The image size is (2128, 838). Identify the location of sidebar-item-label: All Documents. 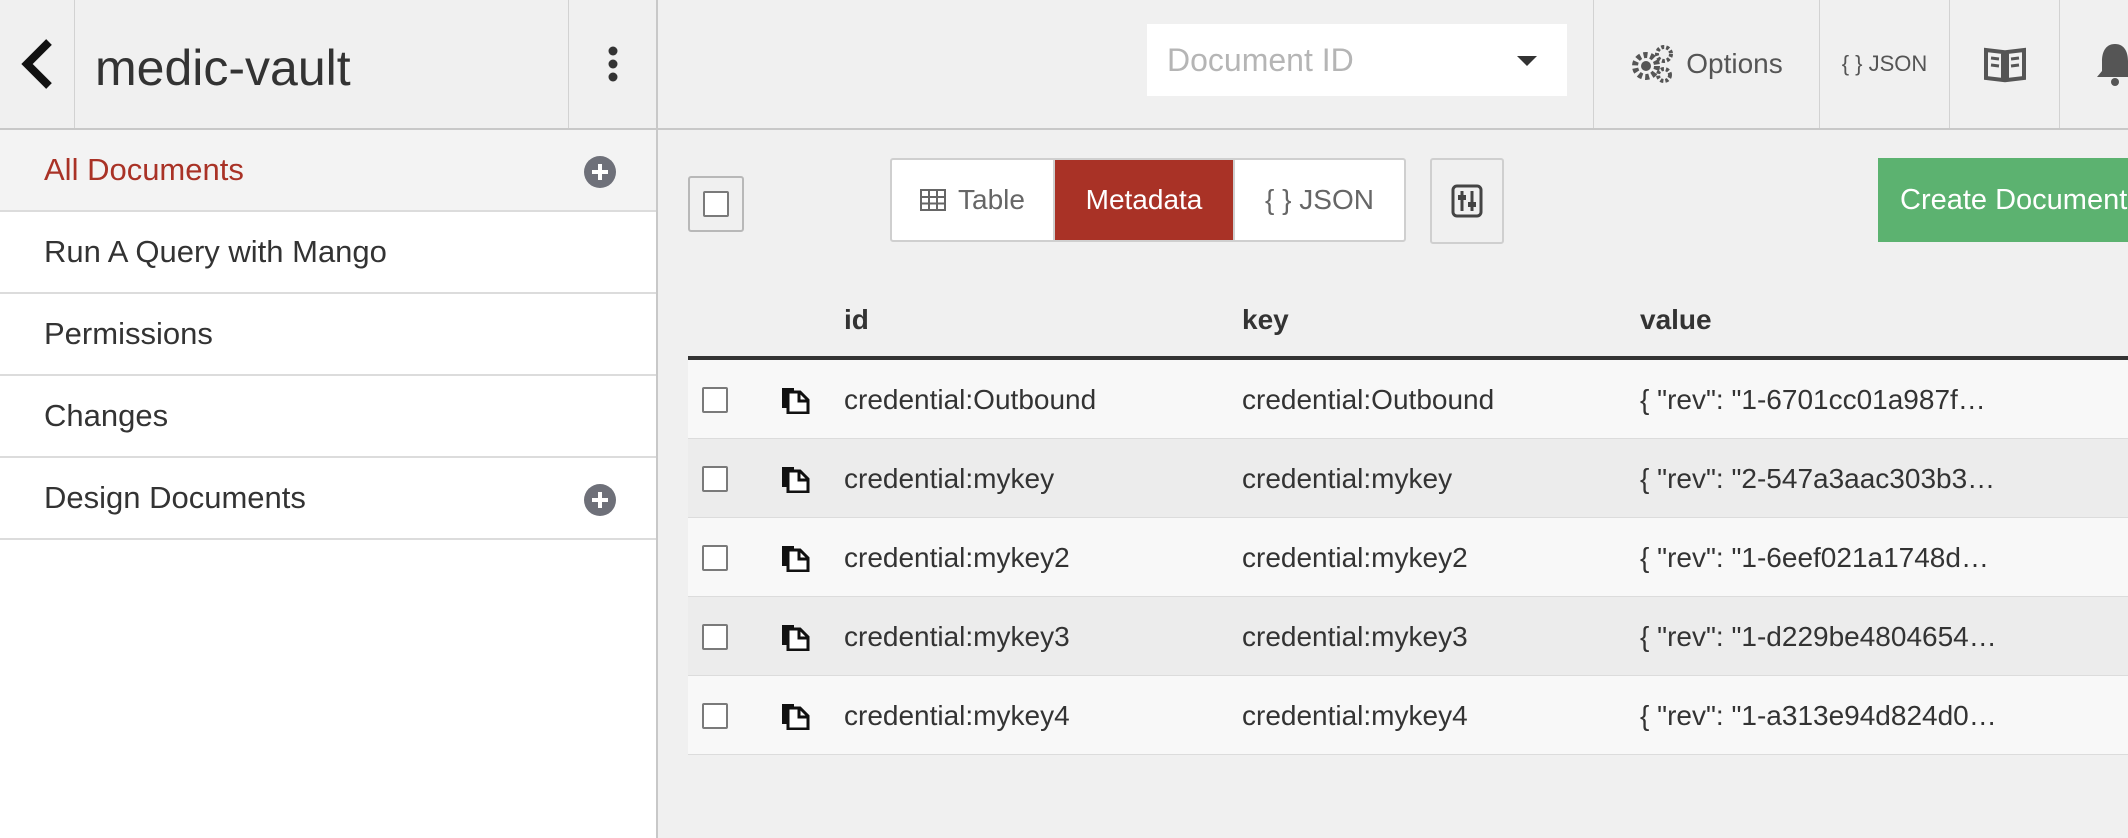
(144, 169).